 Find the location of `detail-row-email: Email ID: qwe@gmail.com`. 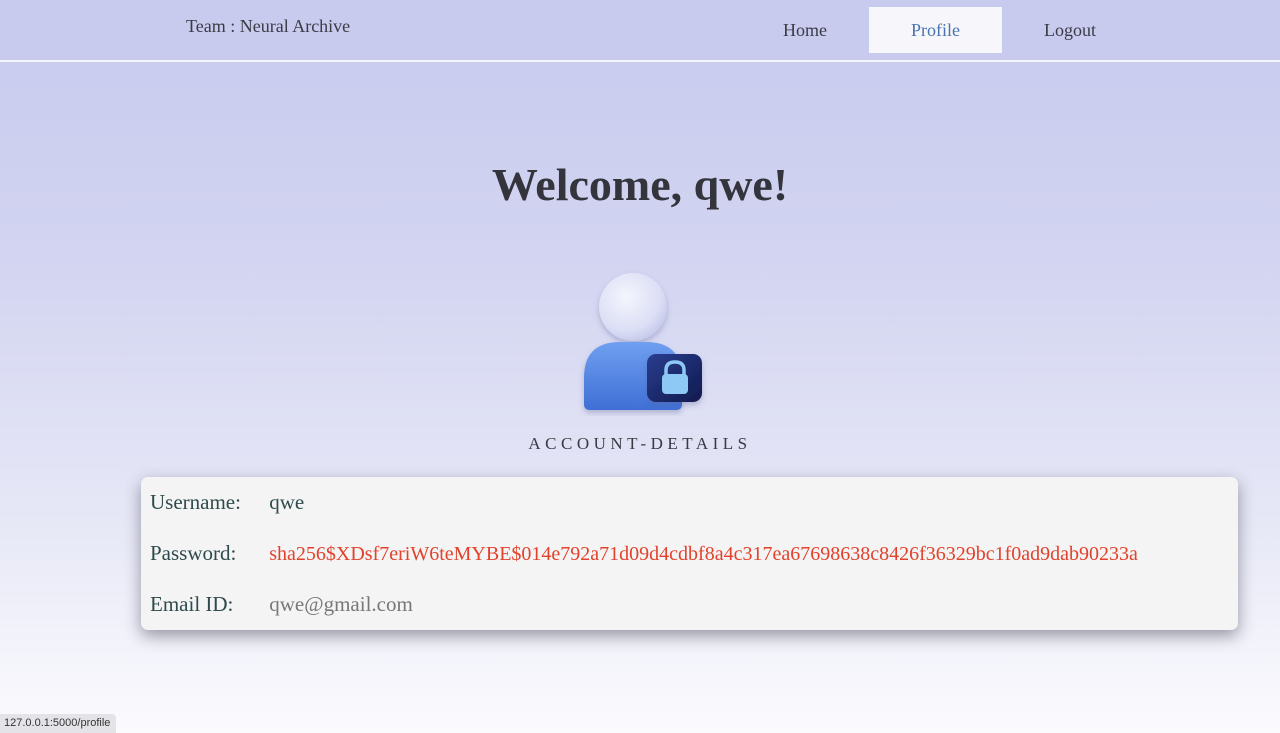

detail-row-email: Email ID: qwe@gmail.com is located at coordinates (281, 604).